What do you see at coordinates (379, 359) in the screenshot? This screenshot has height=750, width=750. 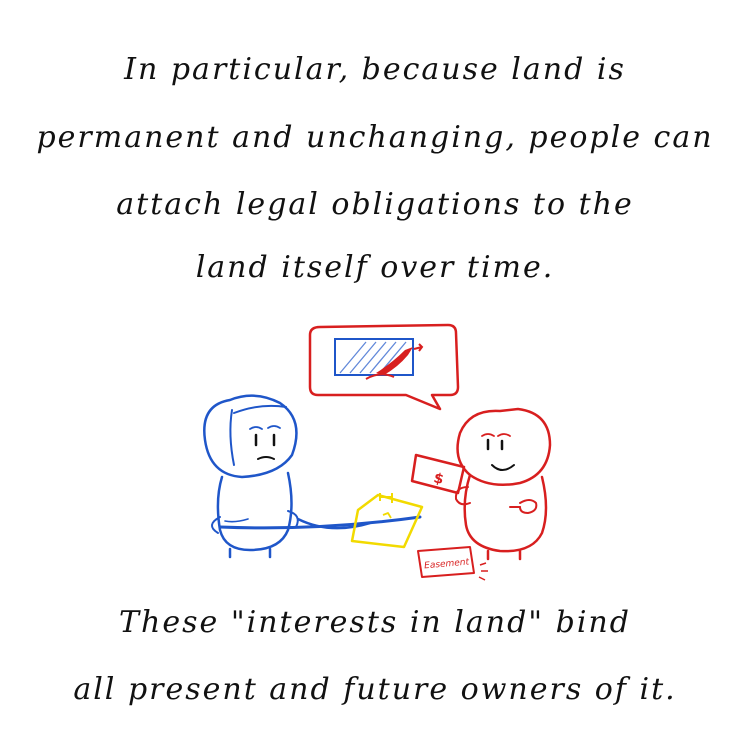 I see `land-picture-icon` at bounding box center [379, 359].